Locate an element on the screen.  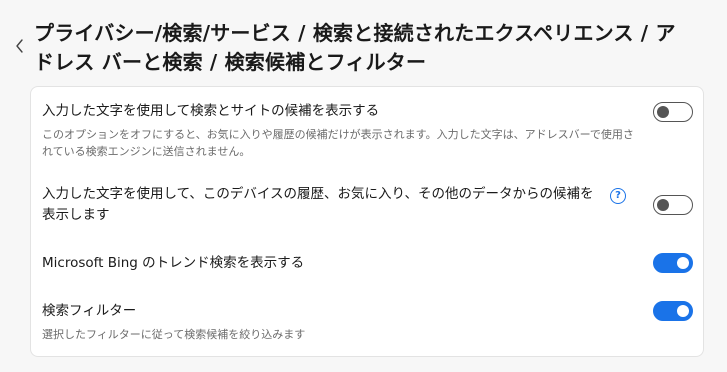
search-filter-toggle is located at coordinates (673, 311).